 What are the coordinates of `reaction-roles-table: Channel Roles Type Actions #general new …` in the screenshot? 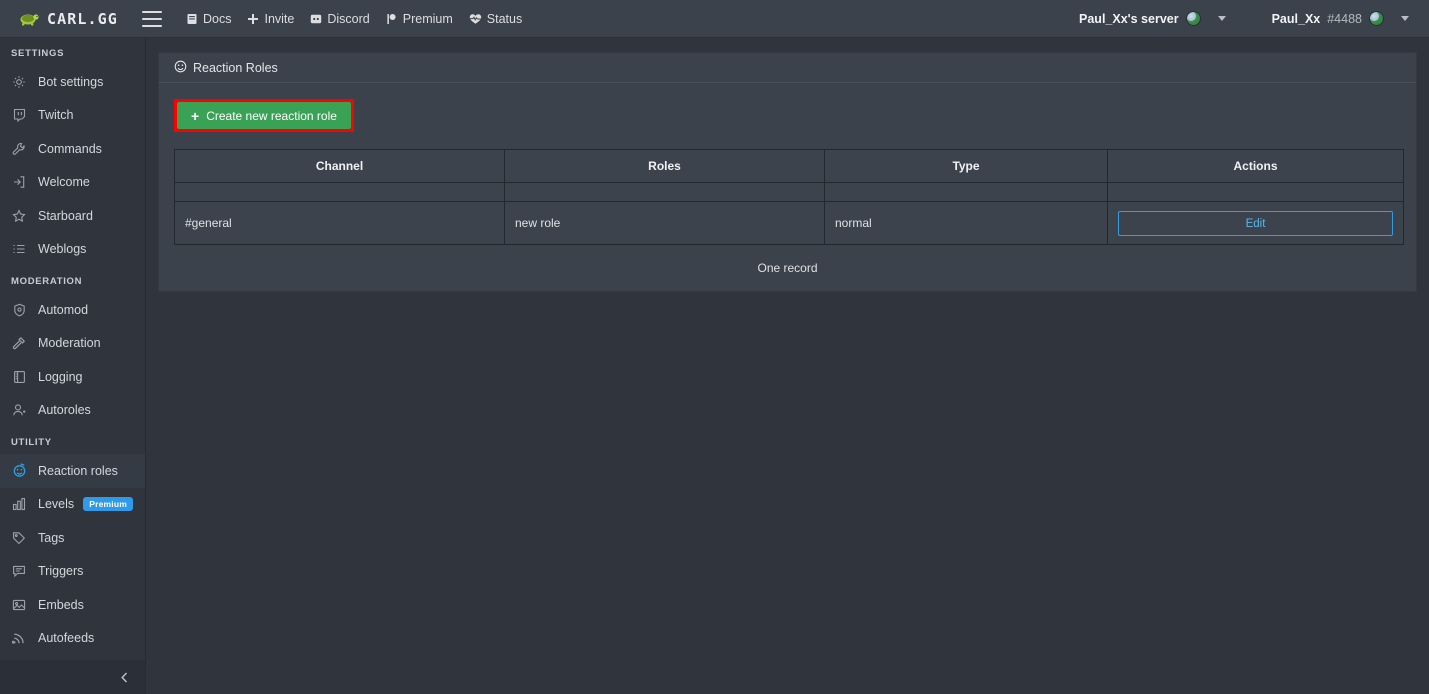 It's located at (789, 197).